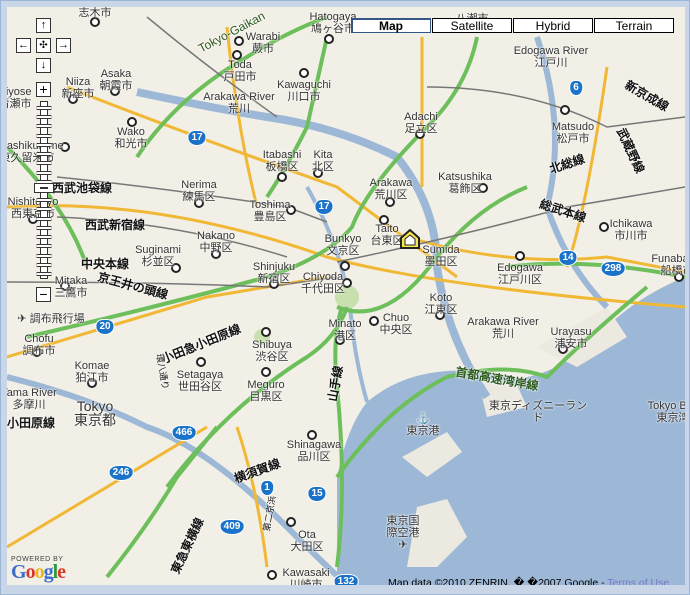 The image size is (690, 595). What do you see at coordinates (520, 274) in the screenshot?
I see `place-label: Edogawa 江戸川区` at bounding box center [520, 274].